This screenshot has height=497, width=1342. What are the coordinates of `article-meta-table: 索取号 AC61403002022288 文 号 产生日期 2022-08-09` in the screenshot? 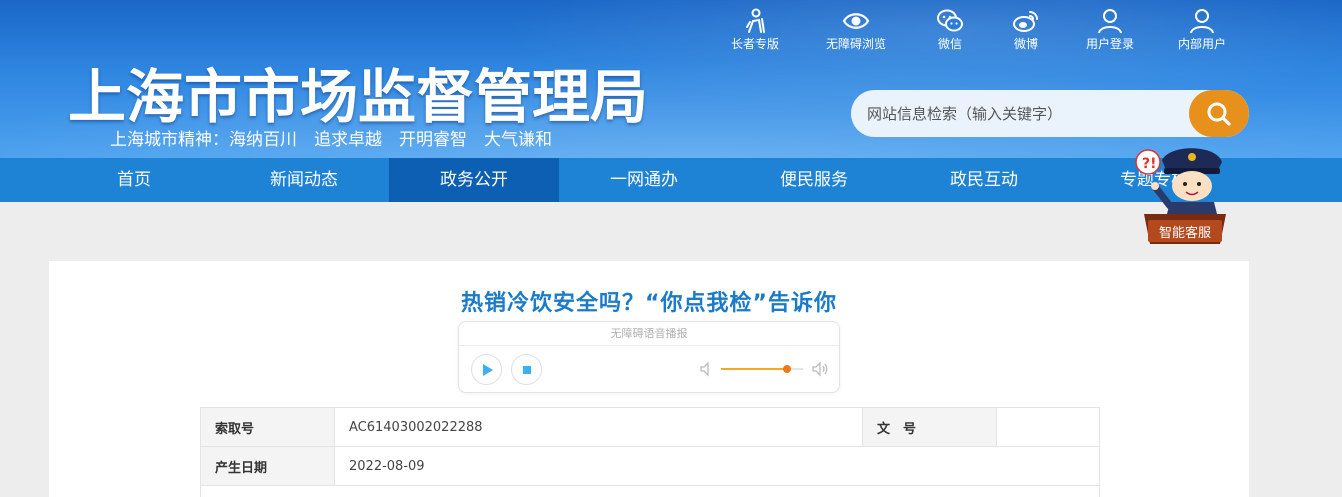 It's located at (650, 452).